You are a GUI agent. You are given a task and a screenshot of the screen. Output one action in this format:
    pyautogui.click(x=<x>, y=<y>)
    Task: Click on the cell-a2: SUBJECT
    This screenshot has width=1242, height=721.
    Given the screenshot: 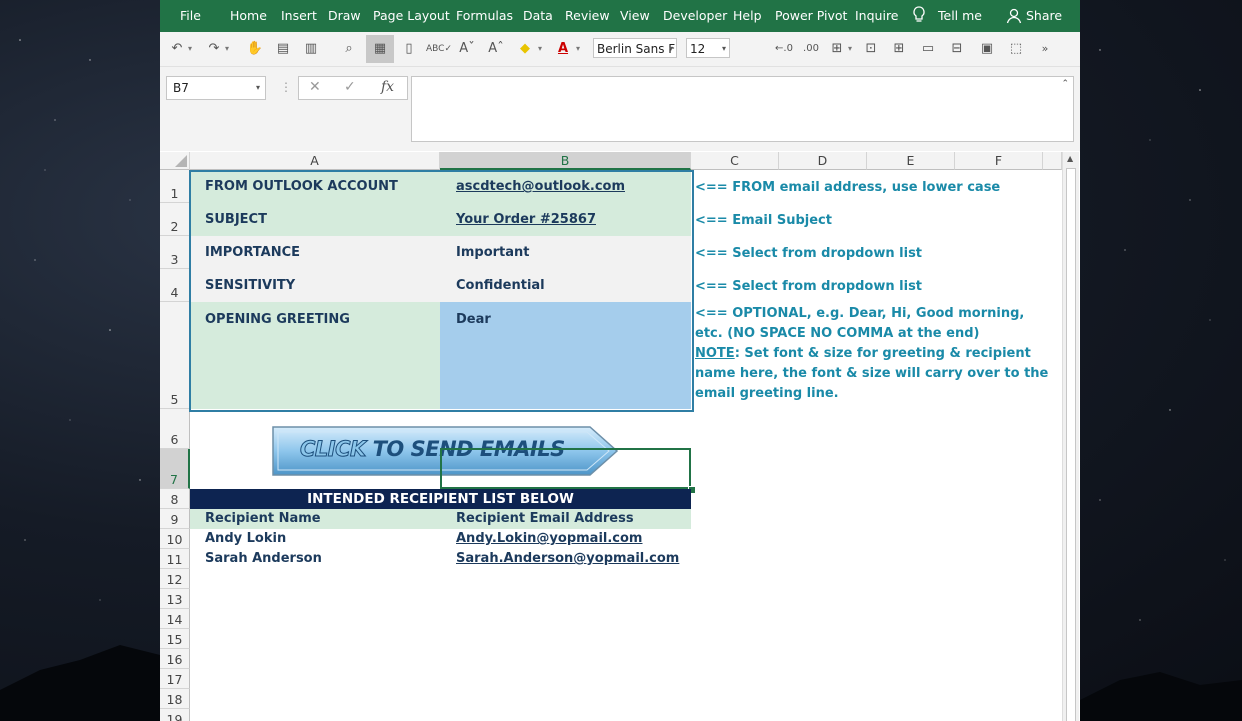 What is the action you would take?
    pyautogui.click(x=236, y=219)
    